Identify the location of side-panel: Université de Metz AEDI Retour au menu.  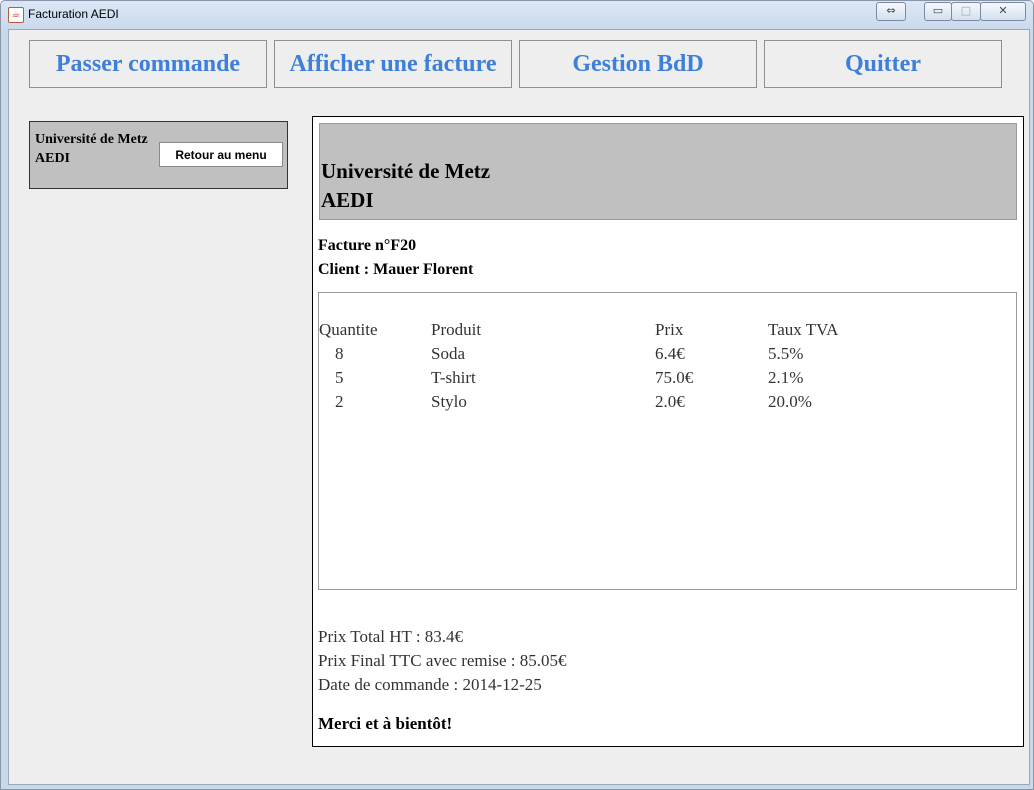
(158, 155).